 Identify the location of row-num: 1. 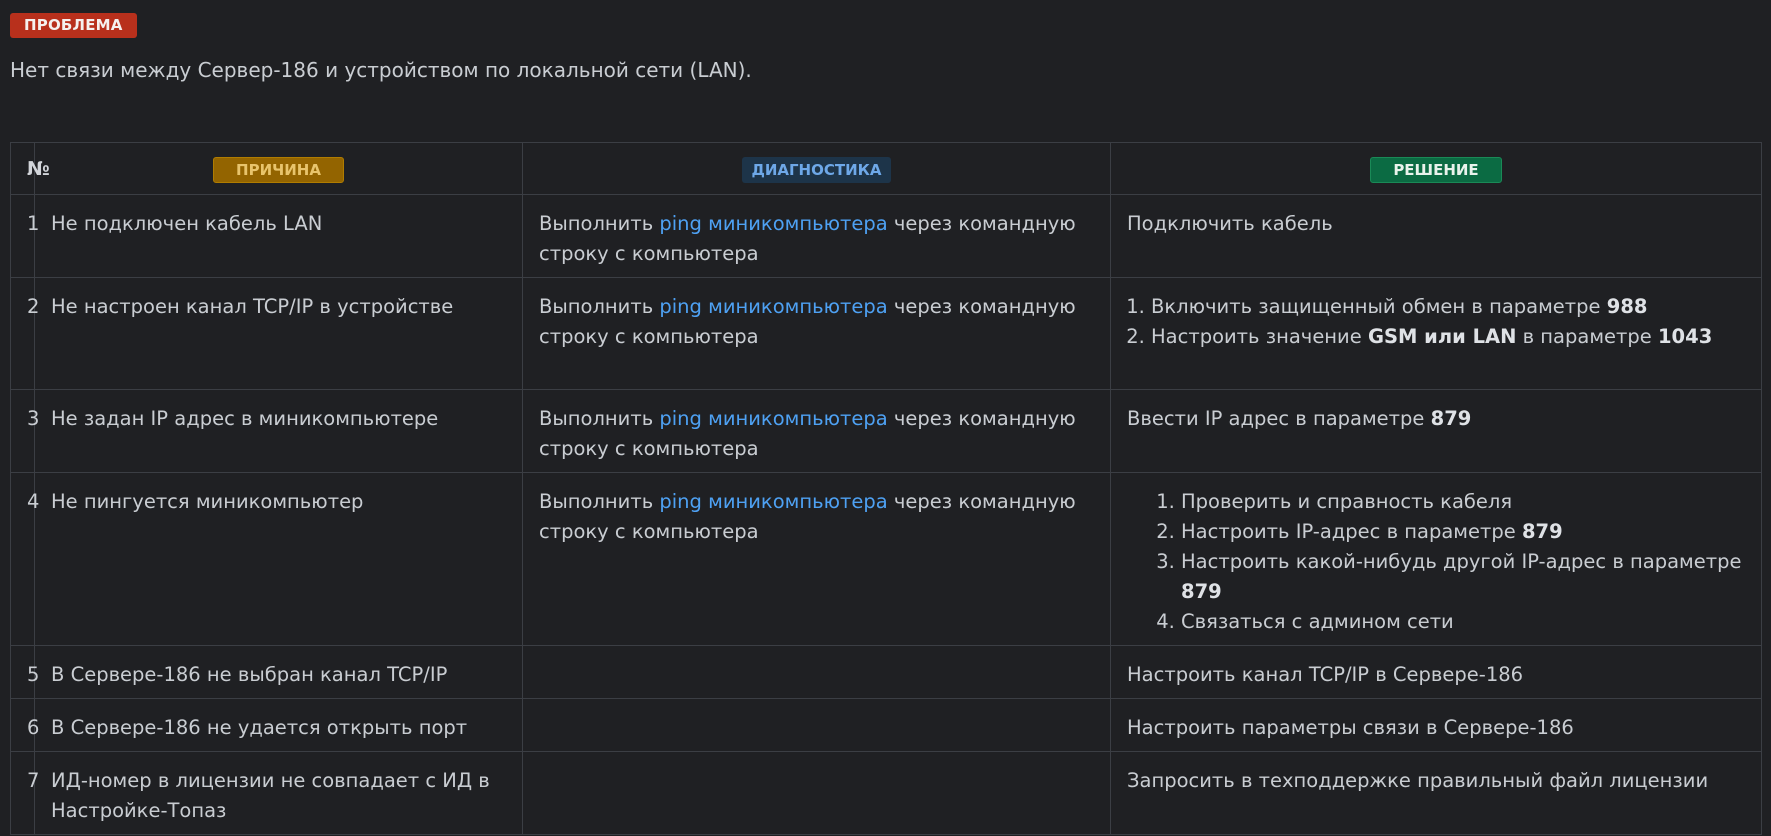
(24, 236).